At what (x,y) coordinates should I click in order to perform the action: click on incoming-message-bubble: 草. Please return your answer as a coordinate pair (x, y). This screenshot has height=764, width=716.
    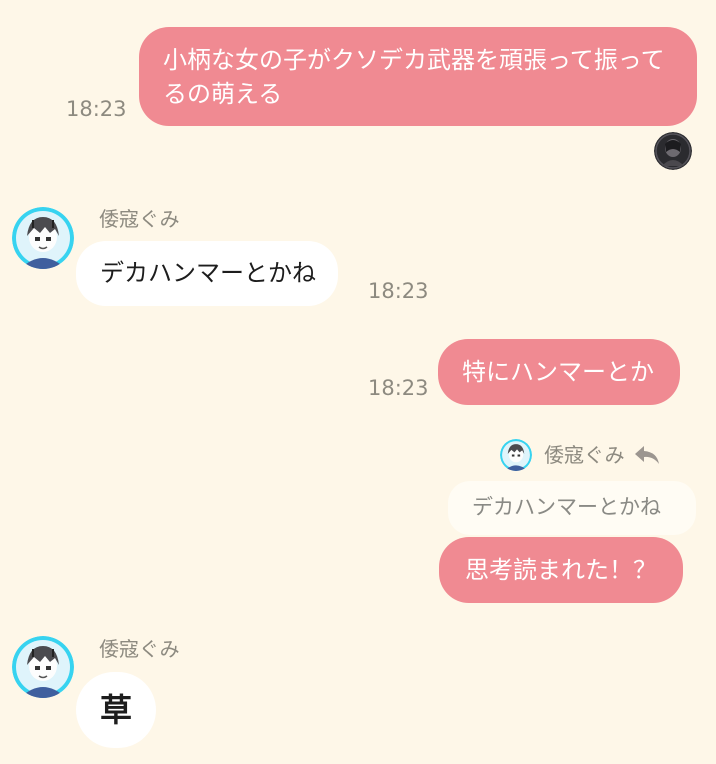
    Looking at the image, I should click on (116, 710).